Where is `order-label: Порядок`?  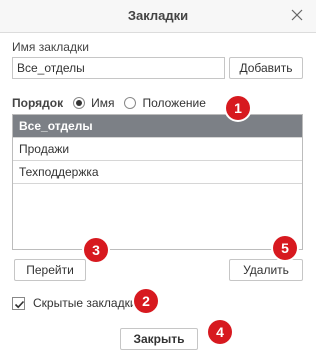 order-label: Порядок is located at coordinates (38, 103).